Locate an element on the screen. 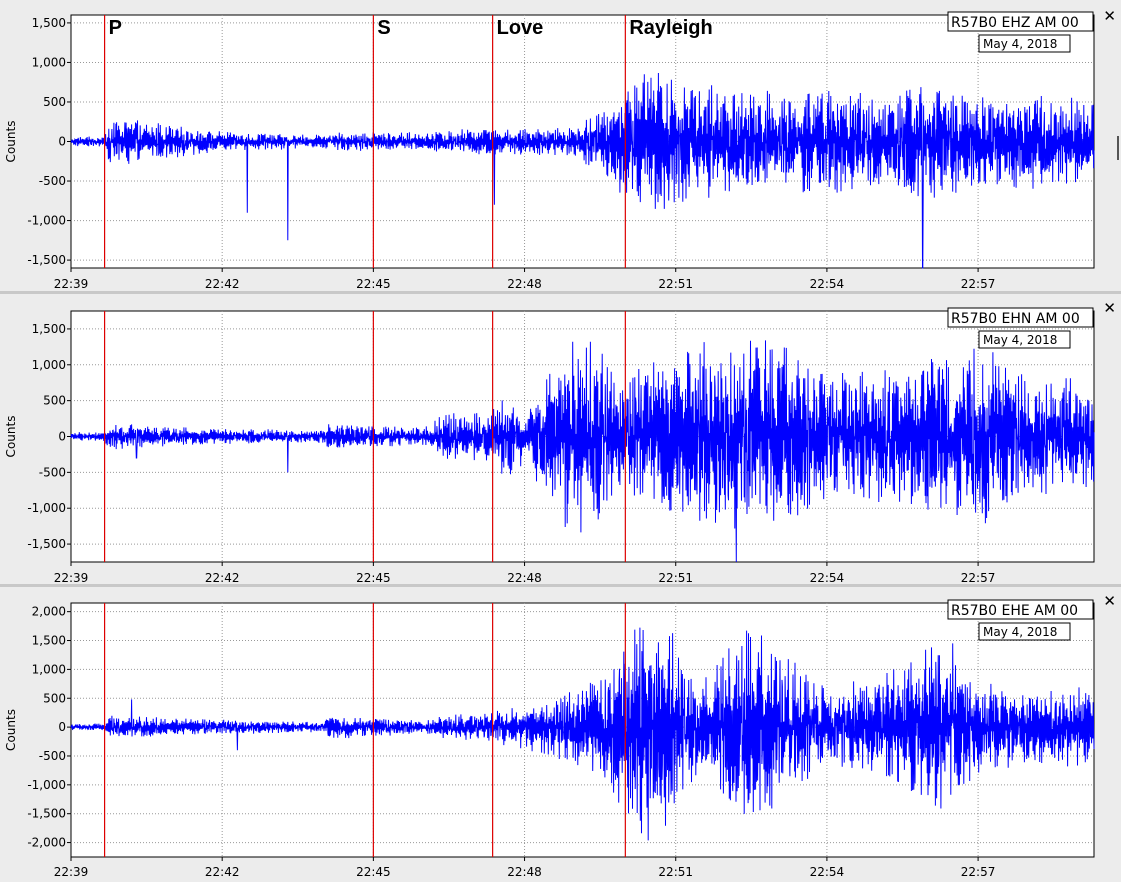 This screenshot has height=882, width=1121. y-tick-label: -2,000 is located at coordinates (46, 843).